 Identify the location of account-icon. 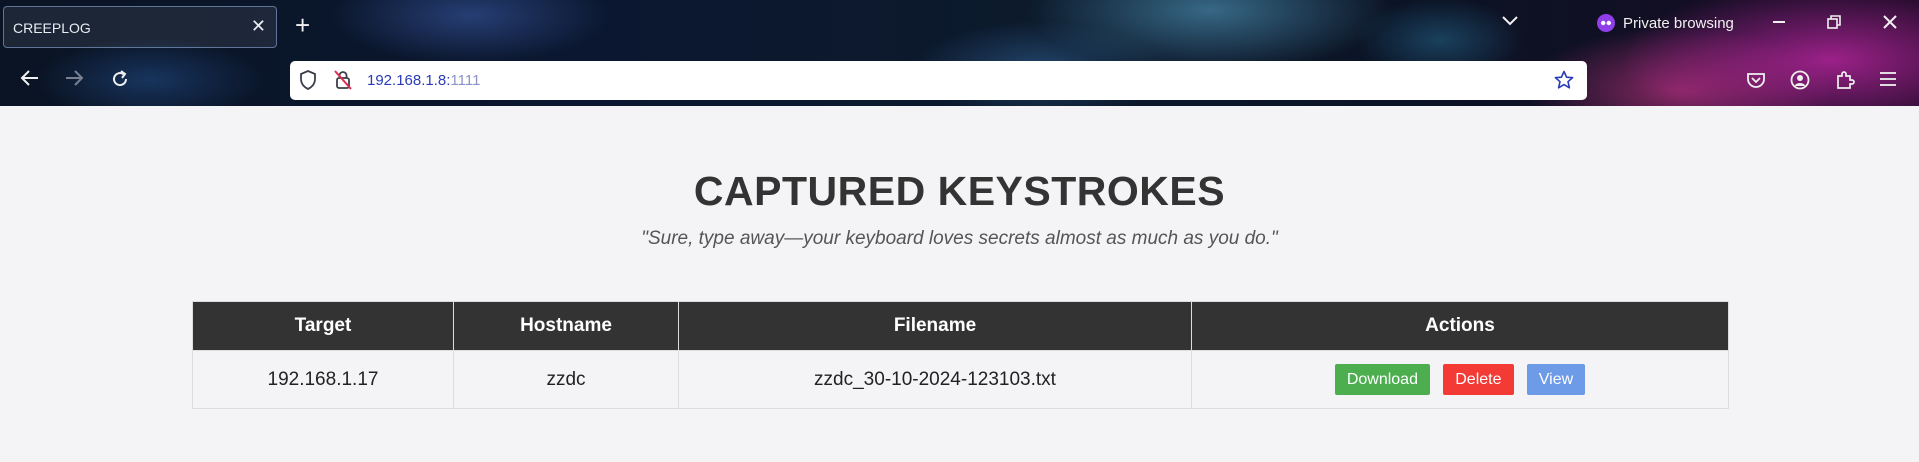
(1800, 80).